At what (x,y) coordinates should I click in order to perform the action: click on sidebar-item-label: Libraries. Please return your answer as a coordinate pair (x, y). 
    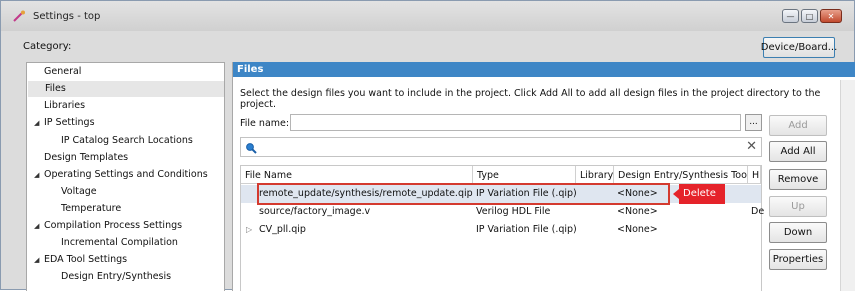
    Looking at the image, I should click on (65, 105).